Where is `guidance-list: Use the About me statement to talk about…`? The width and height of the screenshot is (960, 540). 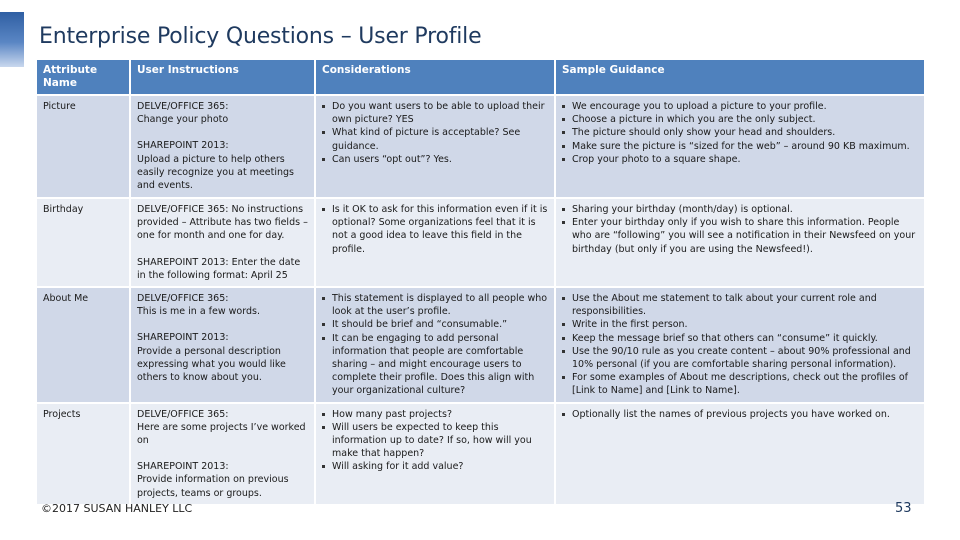
guidance-list: Use the About me statement to talk about… is located at coordinates (740, 345).